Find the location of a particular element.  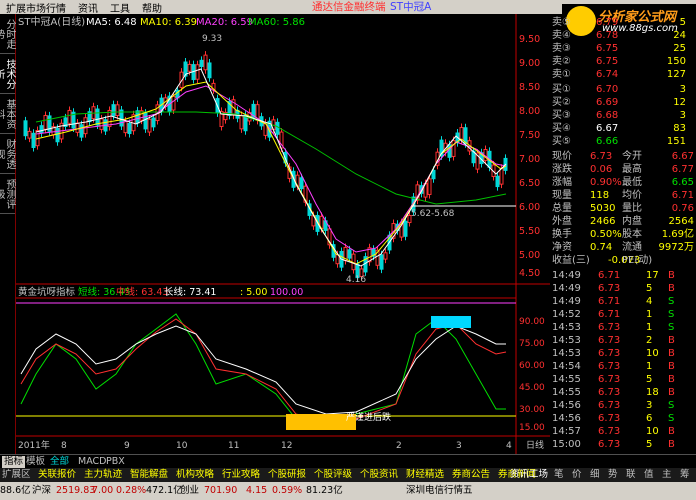

side-tab-yuce: 预测评级 is located at coordinates (7, 194).